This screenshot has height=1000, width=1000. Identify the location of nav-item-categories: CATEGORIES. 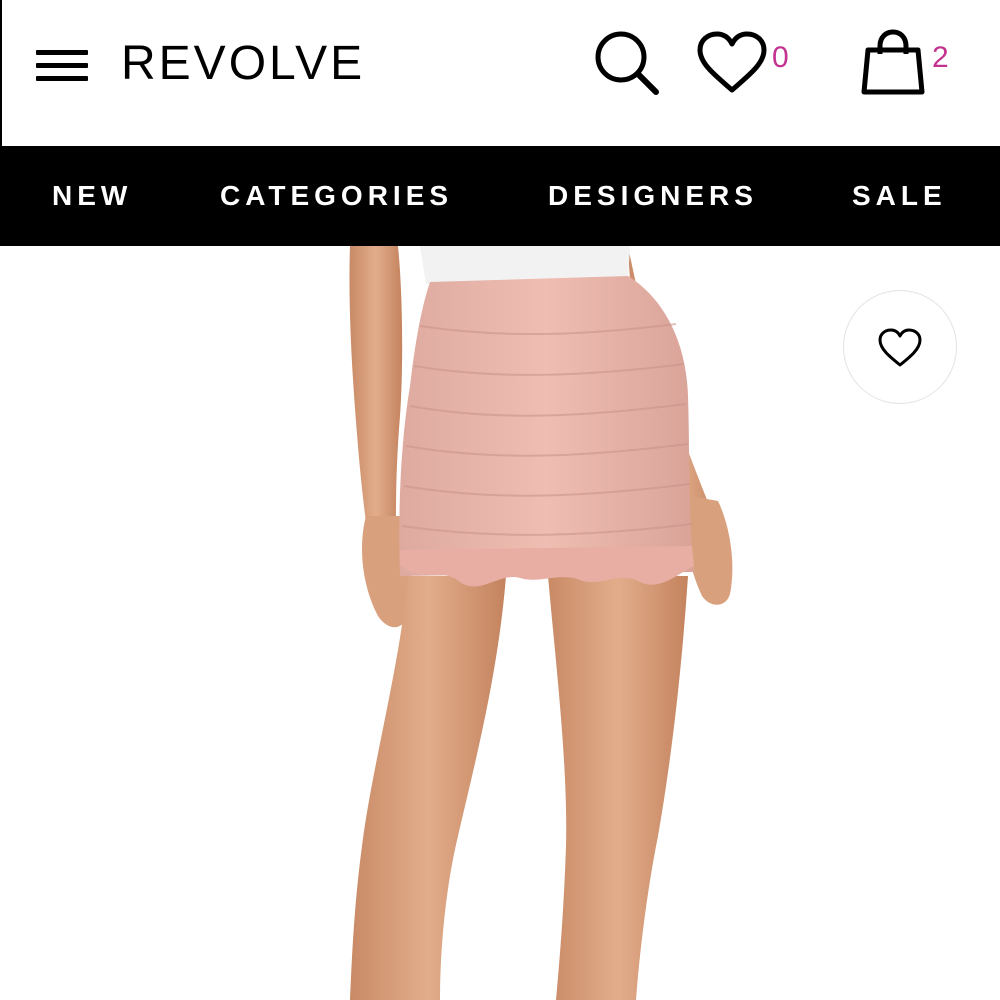
(336, 196).